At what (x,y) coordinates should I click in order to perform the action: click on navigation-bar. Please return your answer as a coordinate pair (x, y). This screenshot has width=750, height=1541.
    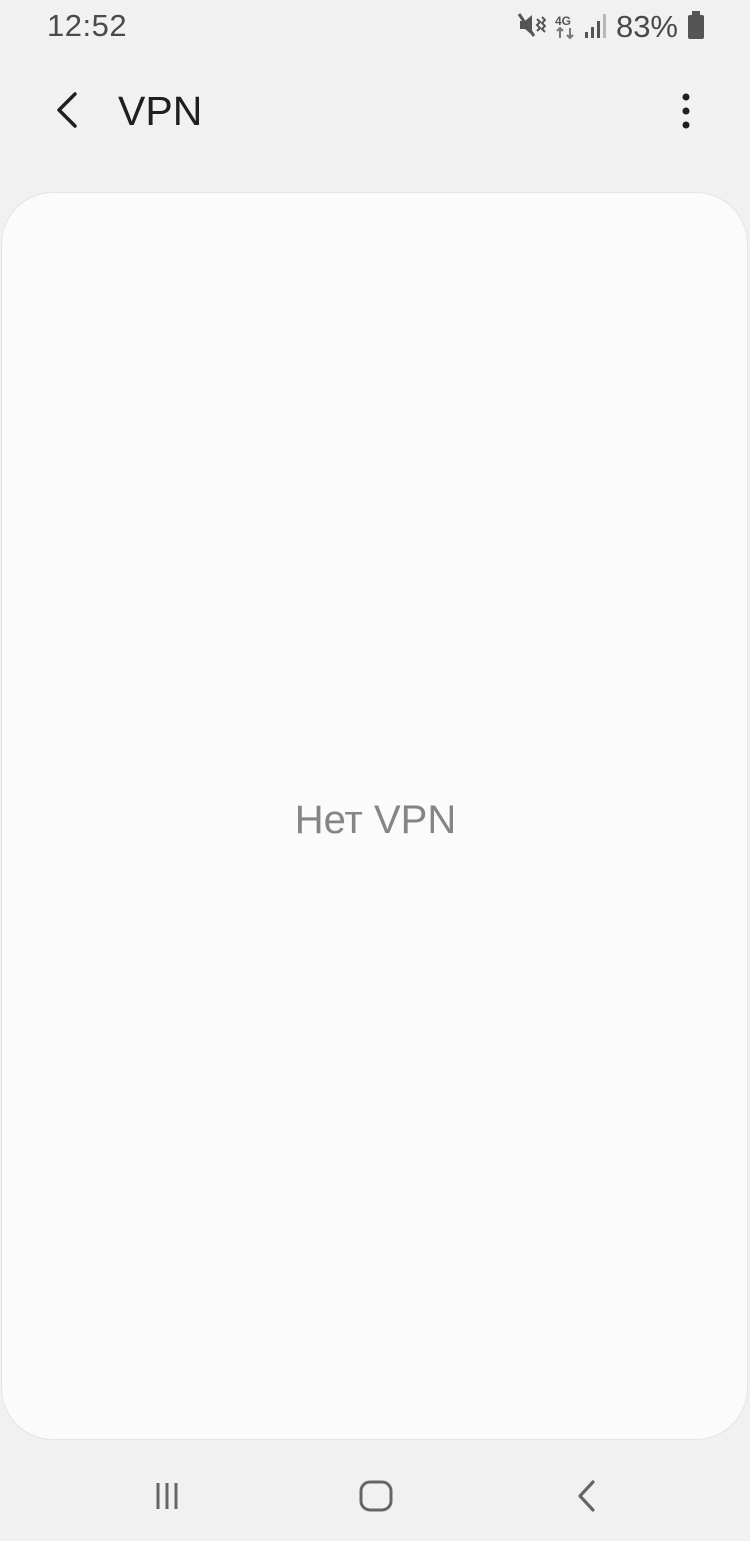
    Looking at the image, I should click on (375, 1496).